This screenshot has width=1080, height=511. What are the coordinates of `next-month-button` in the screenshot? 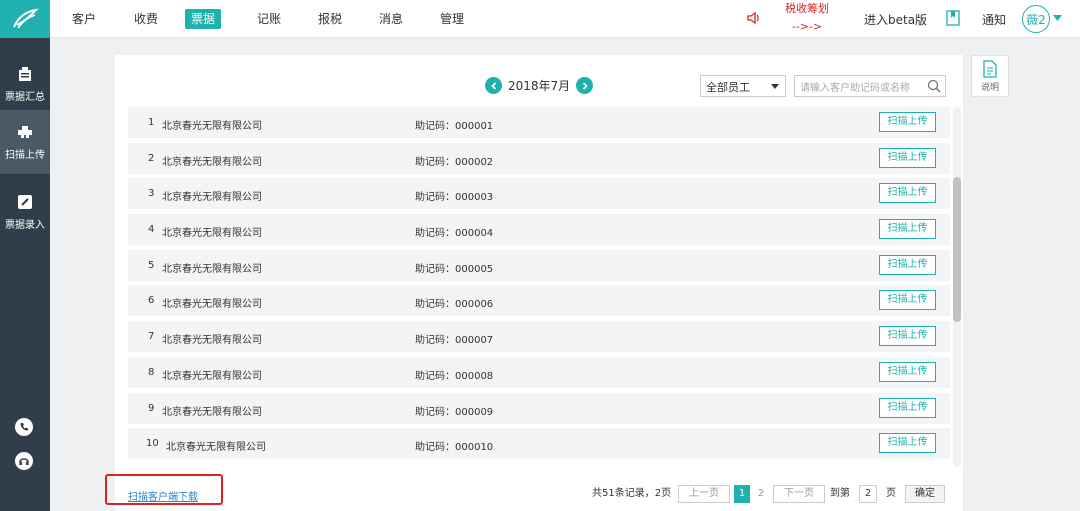 It's located at (585, 85).